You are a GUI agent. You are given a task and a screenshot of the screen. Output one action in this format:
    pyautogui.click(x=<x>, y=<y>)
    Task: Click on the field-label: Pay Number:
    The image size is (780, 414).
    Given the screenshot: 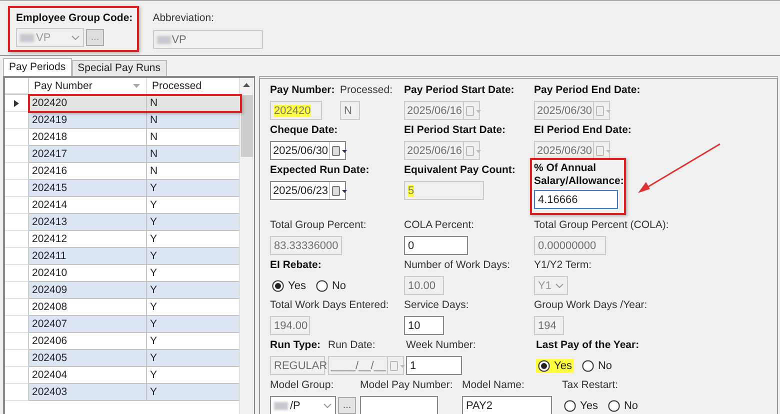 What is the action you would take?
    pyautogui.click(x=302, y=90)
    